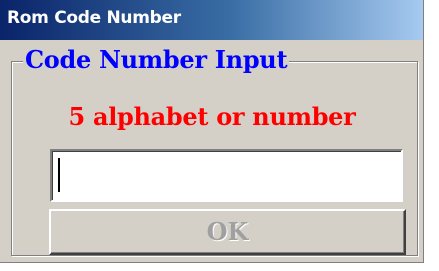 This screenshot has width=439, height=271. I want to click on groupbox-legend: Code Number Input, so click(156, 60).